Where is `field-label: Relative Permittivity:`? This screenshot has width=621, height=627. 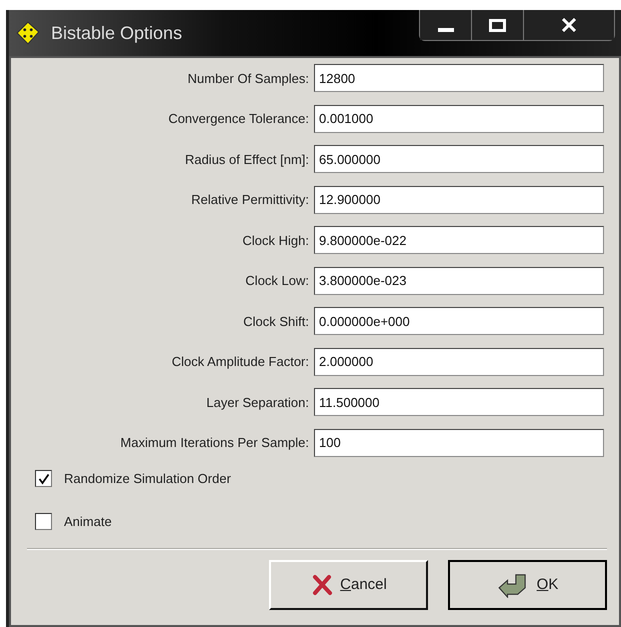 field-label: Relative Permittivity: is located at coordinates (249, 199).